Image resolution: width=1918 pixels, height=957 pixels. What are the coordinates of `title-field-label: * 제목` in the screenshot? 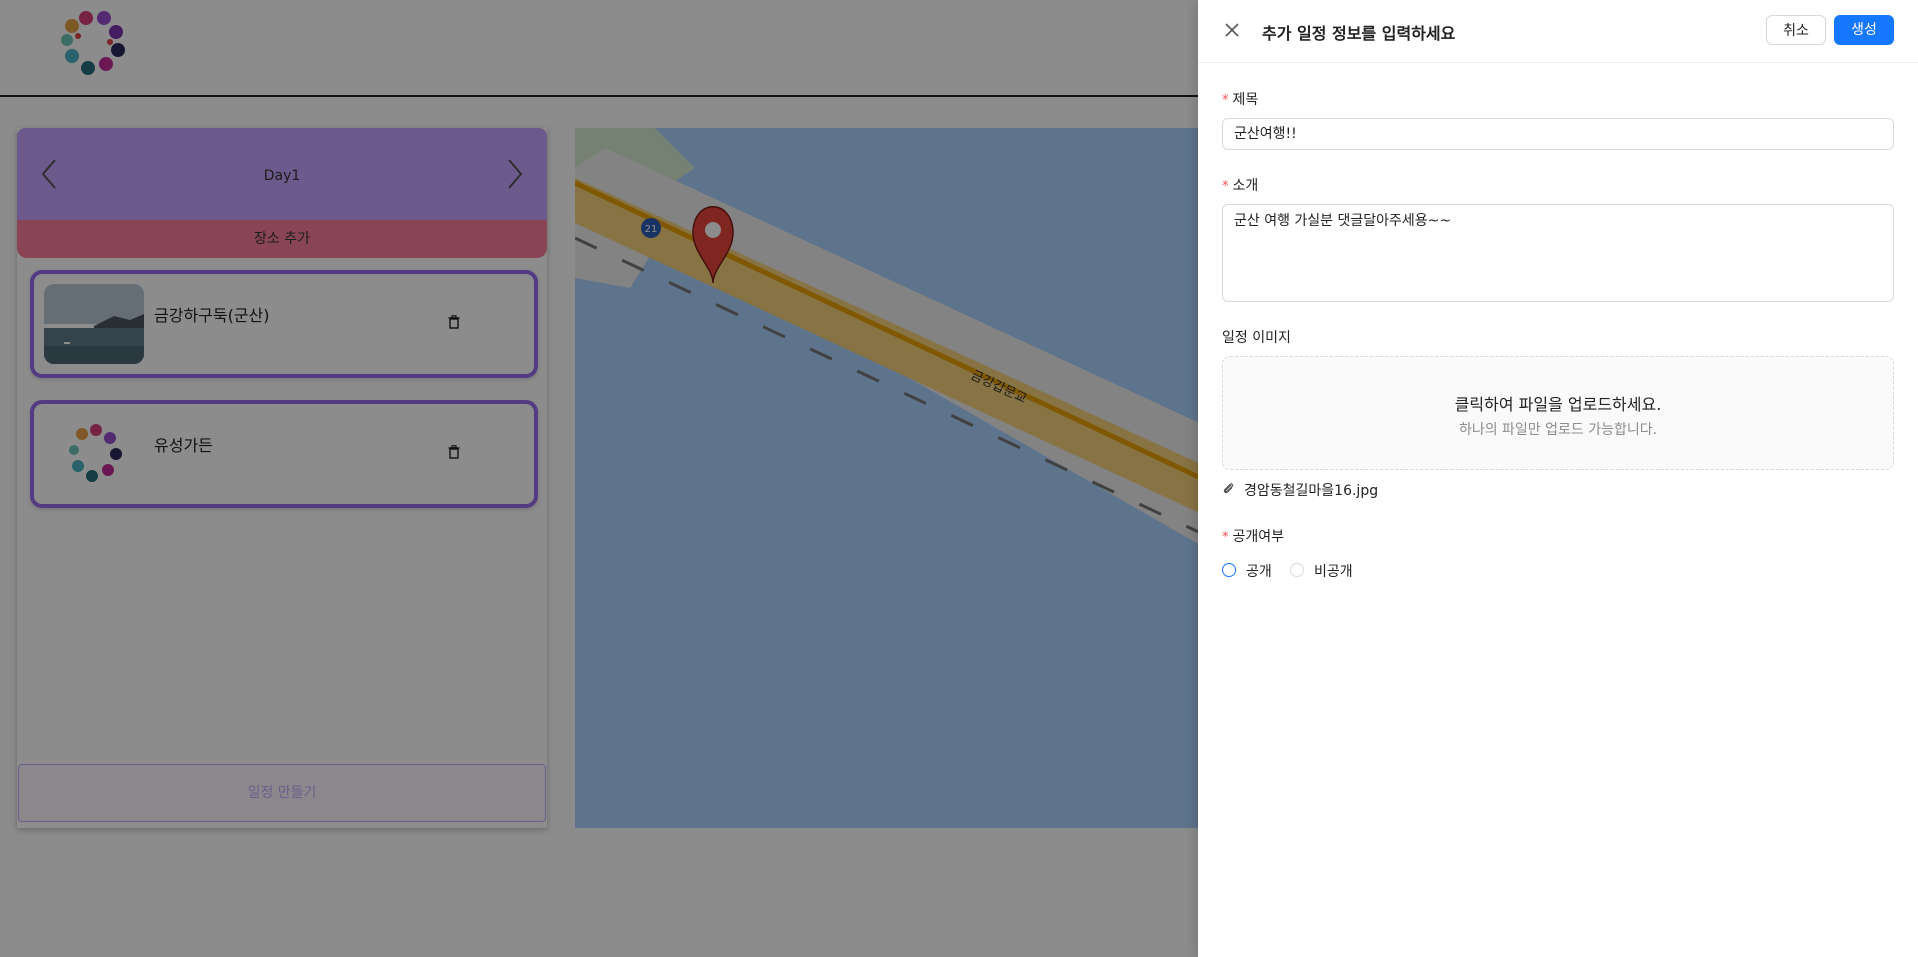 It's located at (1240, 100).